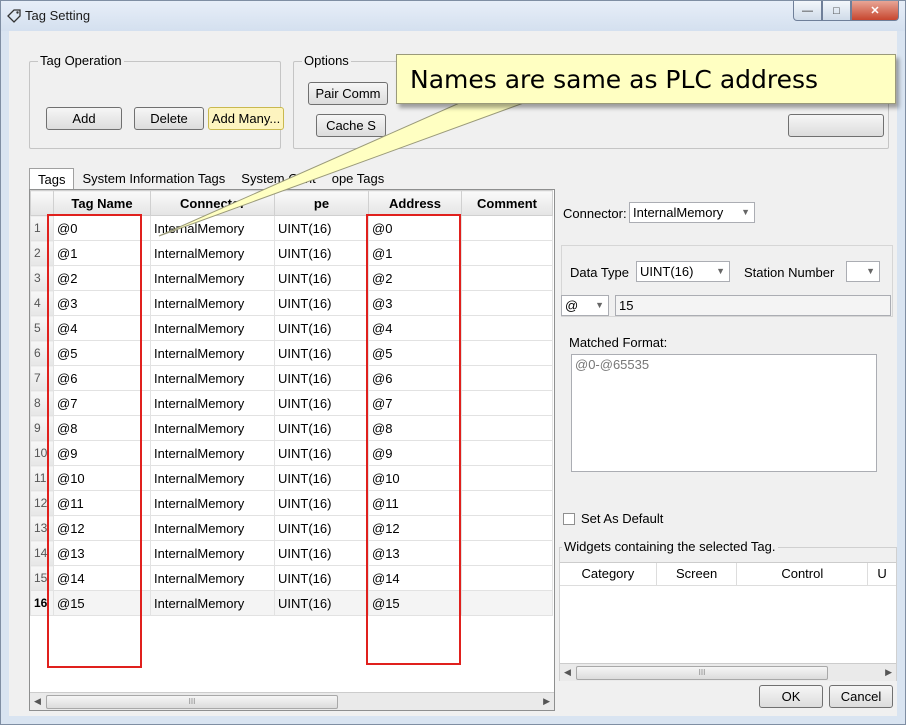 The width and height of the screenshot is (906, 725). I want to click on column-header-comment: Comment, so click(507, 203).